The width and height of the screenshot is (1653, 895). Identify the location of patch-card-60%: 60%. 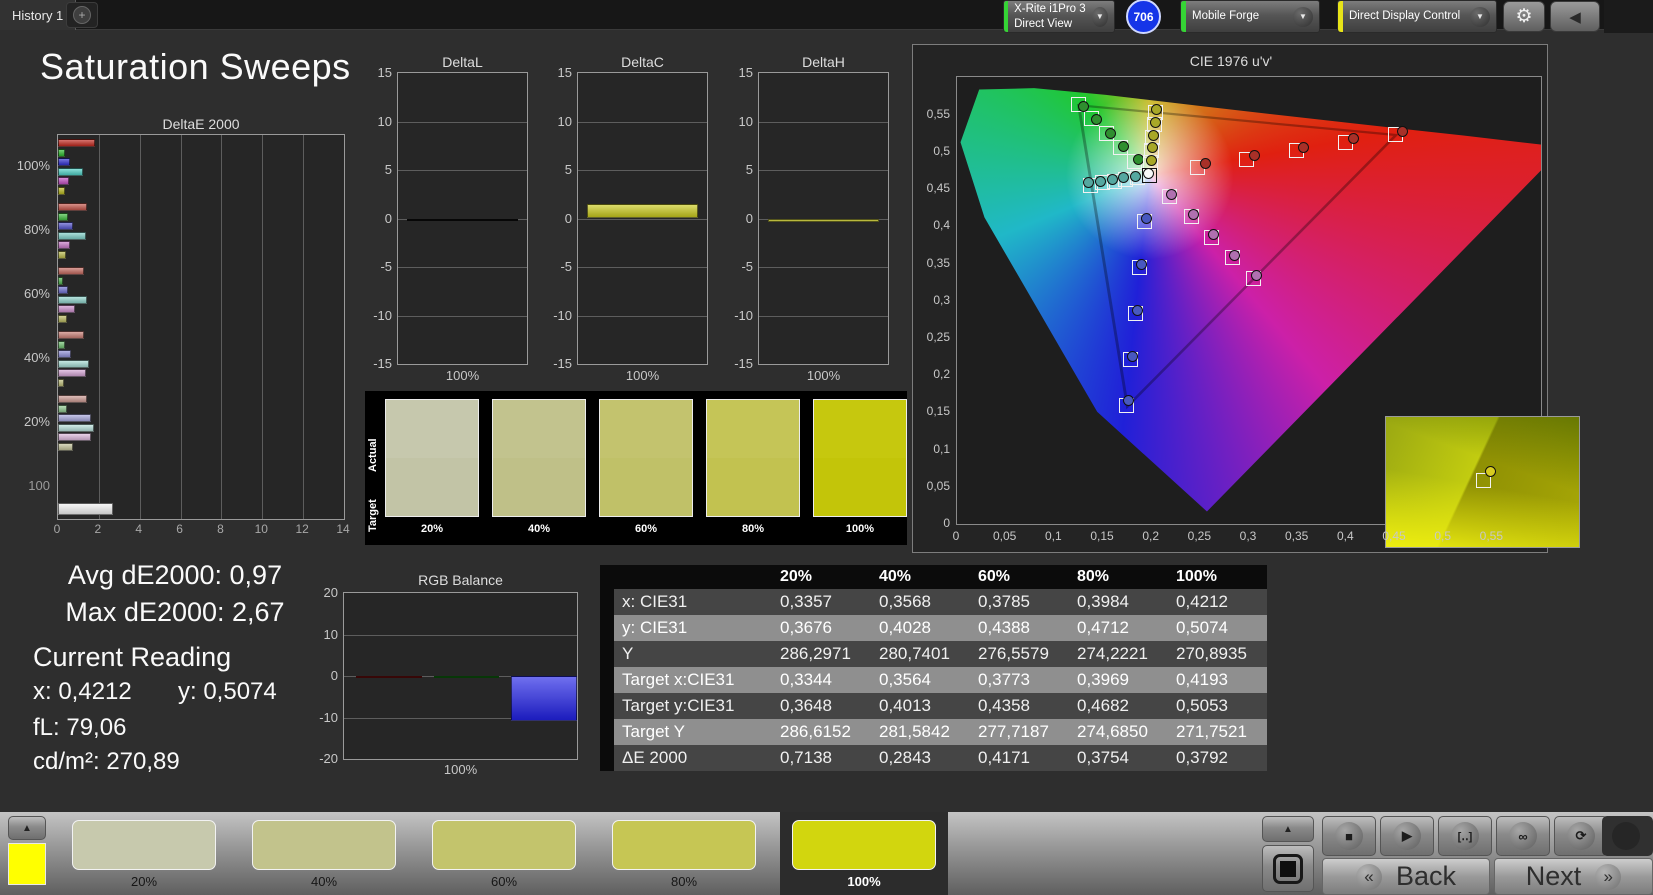
(504, 853).